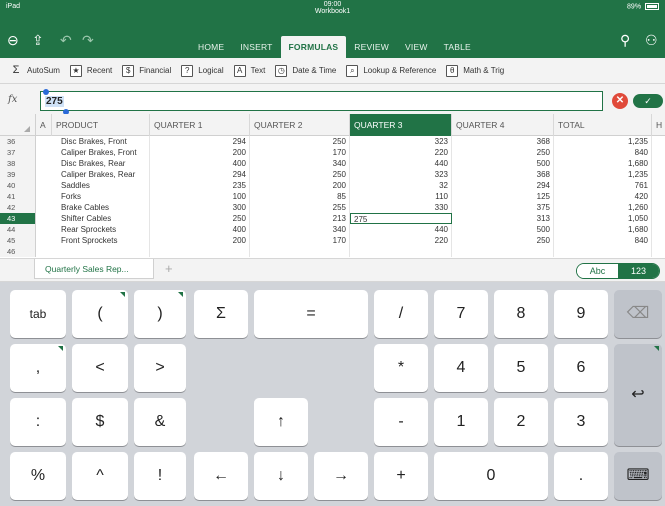 This screenshot has height=506, width=665. I want to click on keyboard-toggle: Abc 123, so click(618, 271).